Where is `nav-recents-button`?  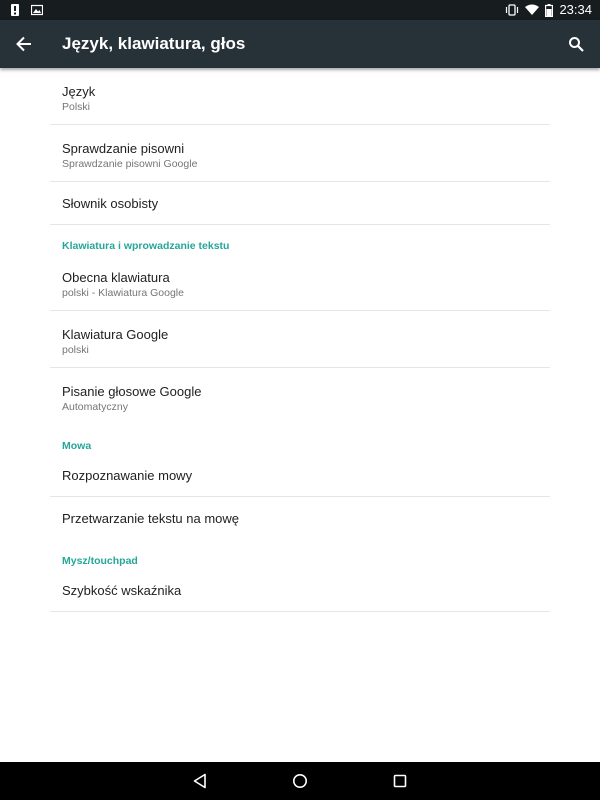
nav-recents-button is located at coordinates (400, 781).